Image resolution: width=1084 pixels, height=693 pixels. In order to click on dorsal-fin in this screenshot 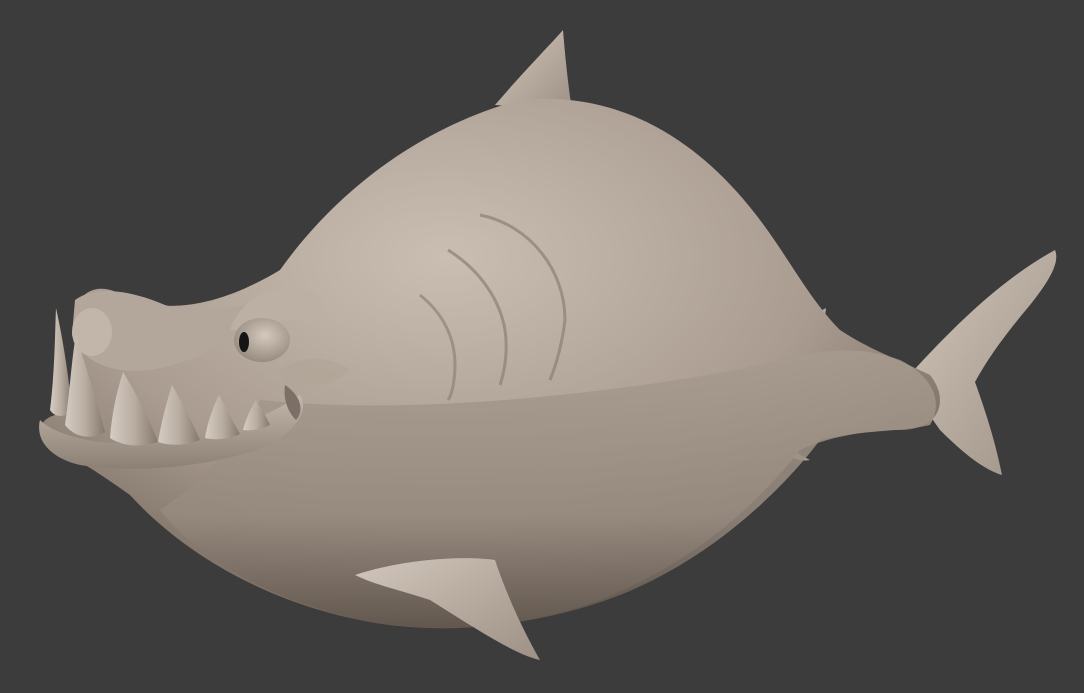, I will do `click(533, 70)`.